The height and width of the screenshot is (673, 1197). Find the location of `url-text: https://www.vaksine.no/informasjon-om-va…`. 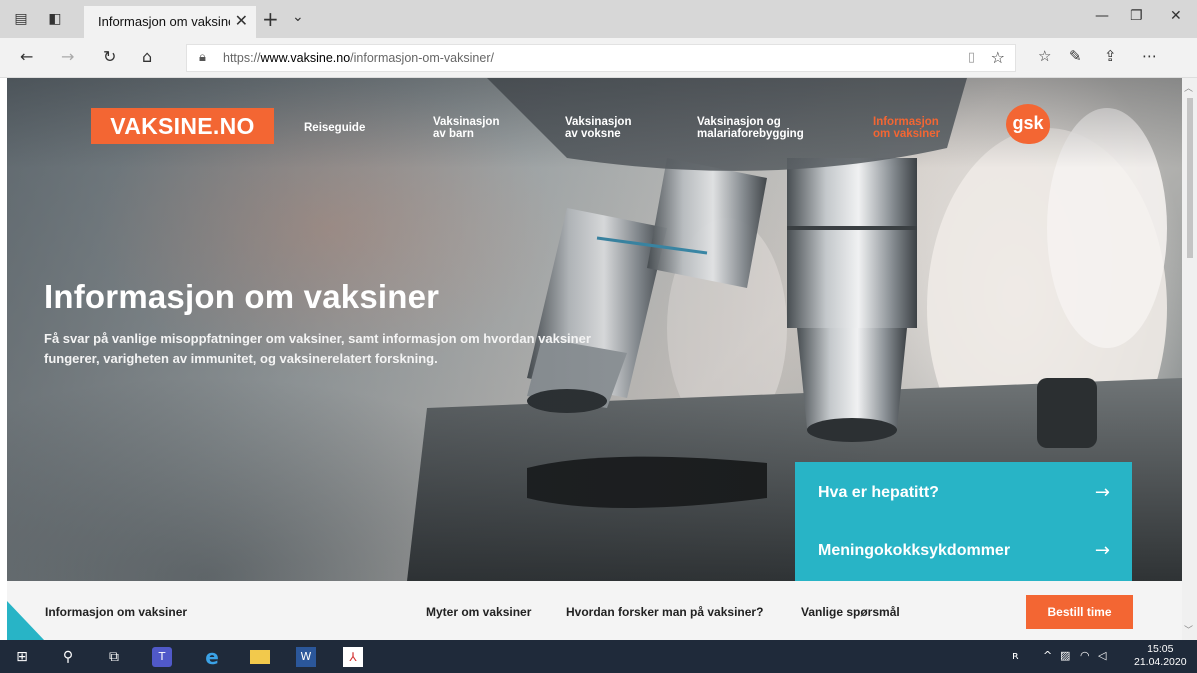

url-text: https://www.vaksine.no/informasjon-om-va… is located at coordinates (358, 58).